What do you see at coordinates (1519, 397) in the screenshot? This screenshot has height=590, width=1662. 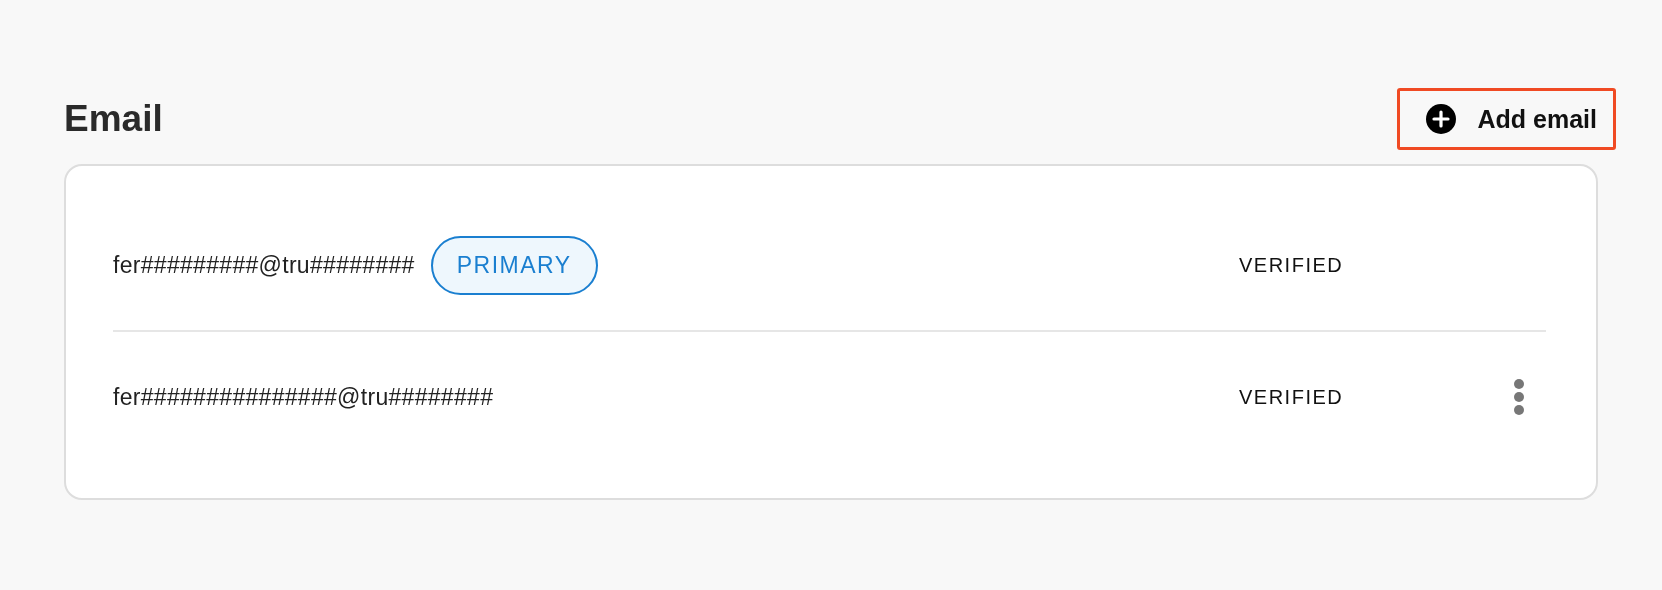 I see `more-options-icon` at bounding box center [1519, 397].